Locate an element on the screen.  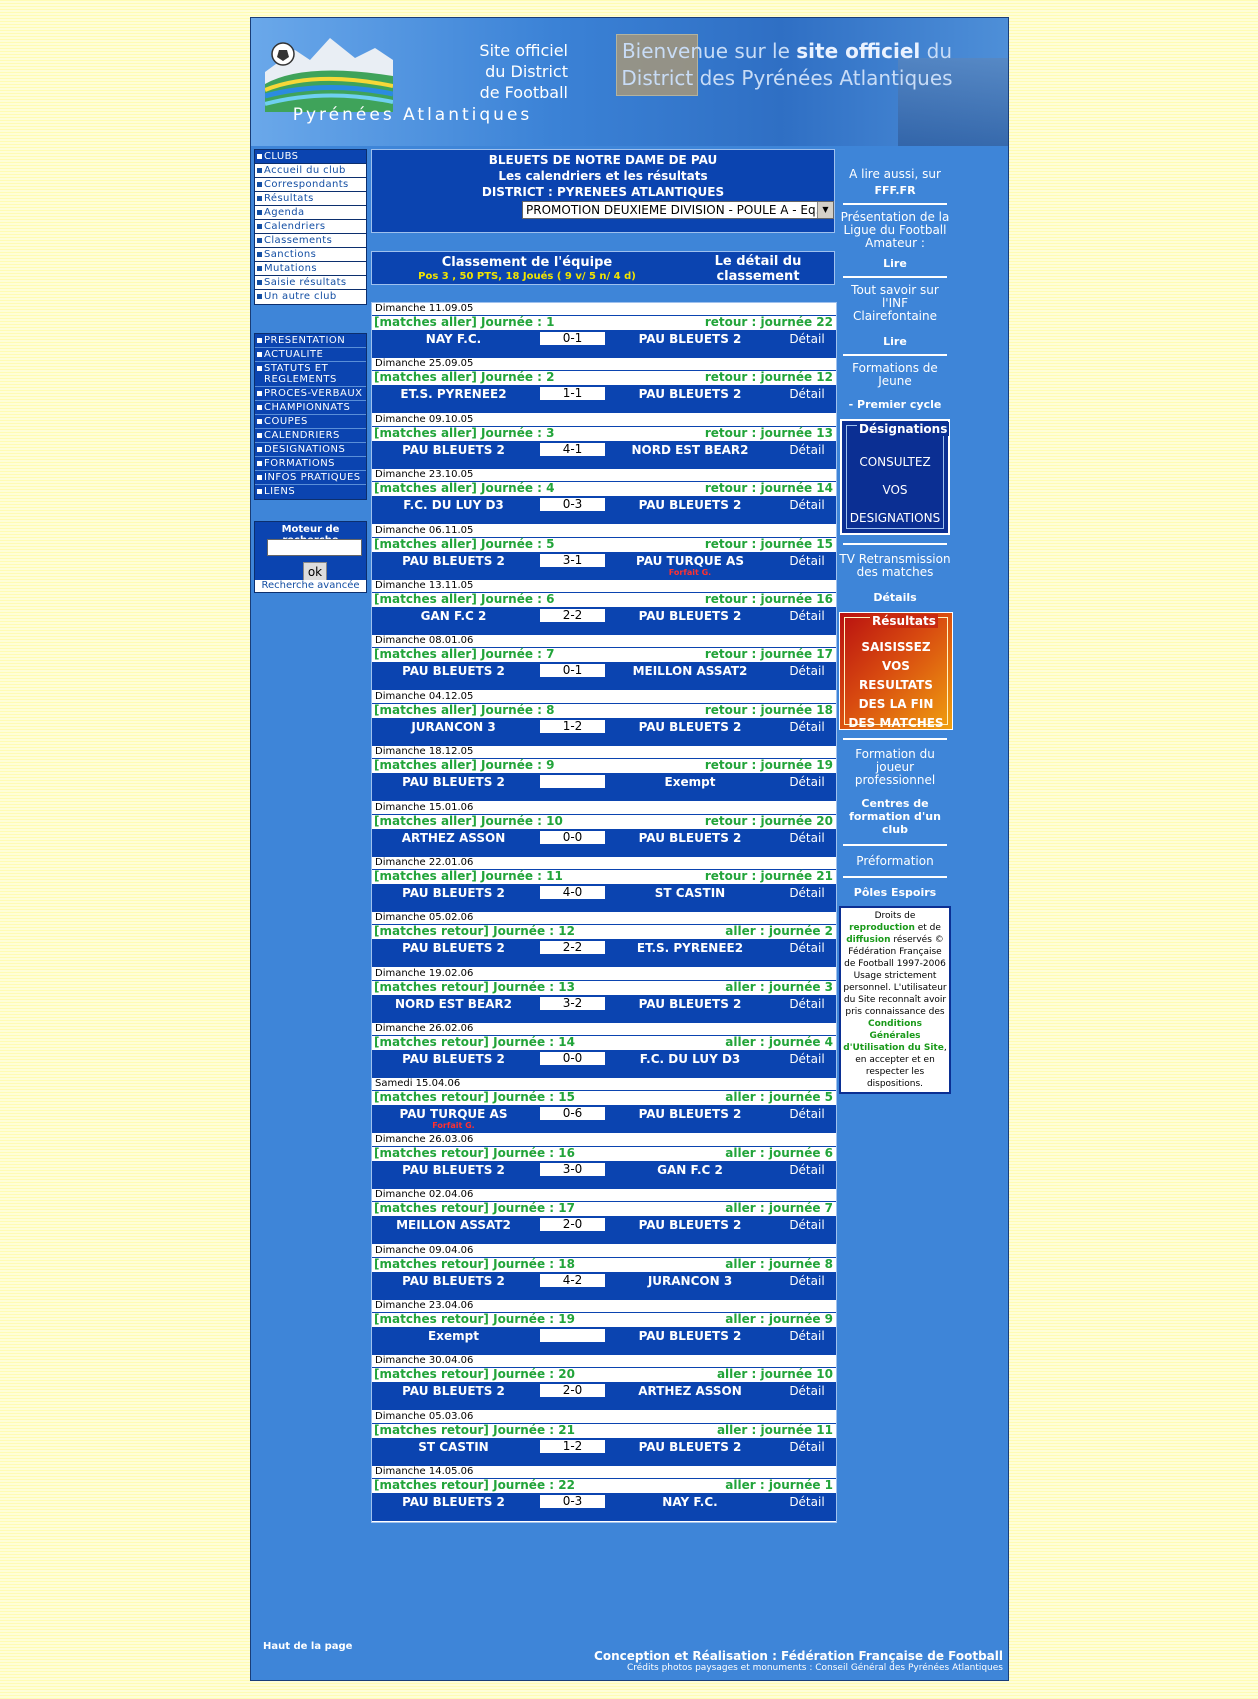
home-team: NAY F.C. is located at coordinates (453, 339).